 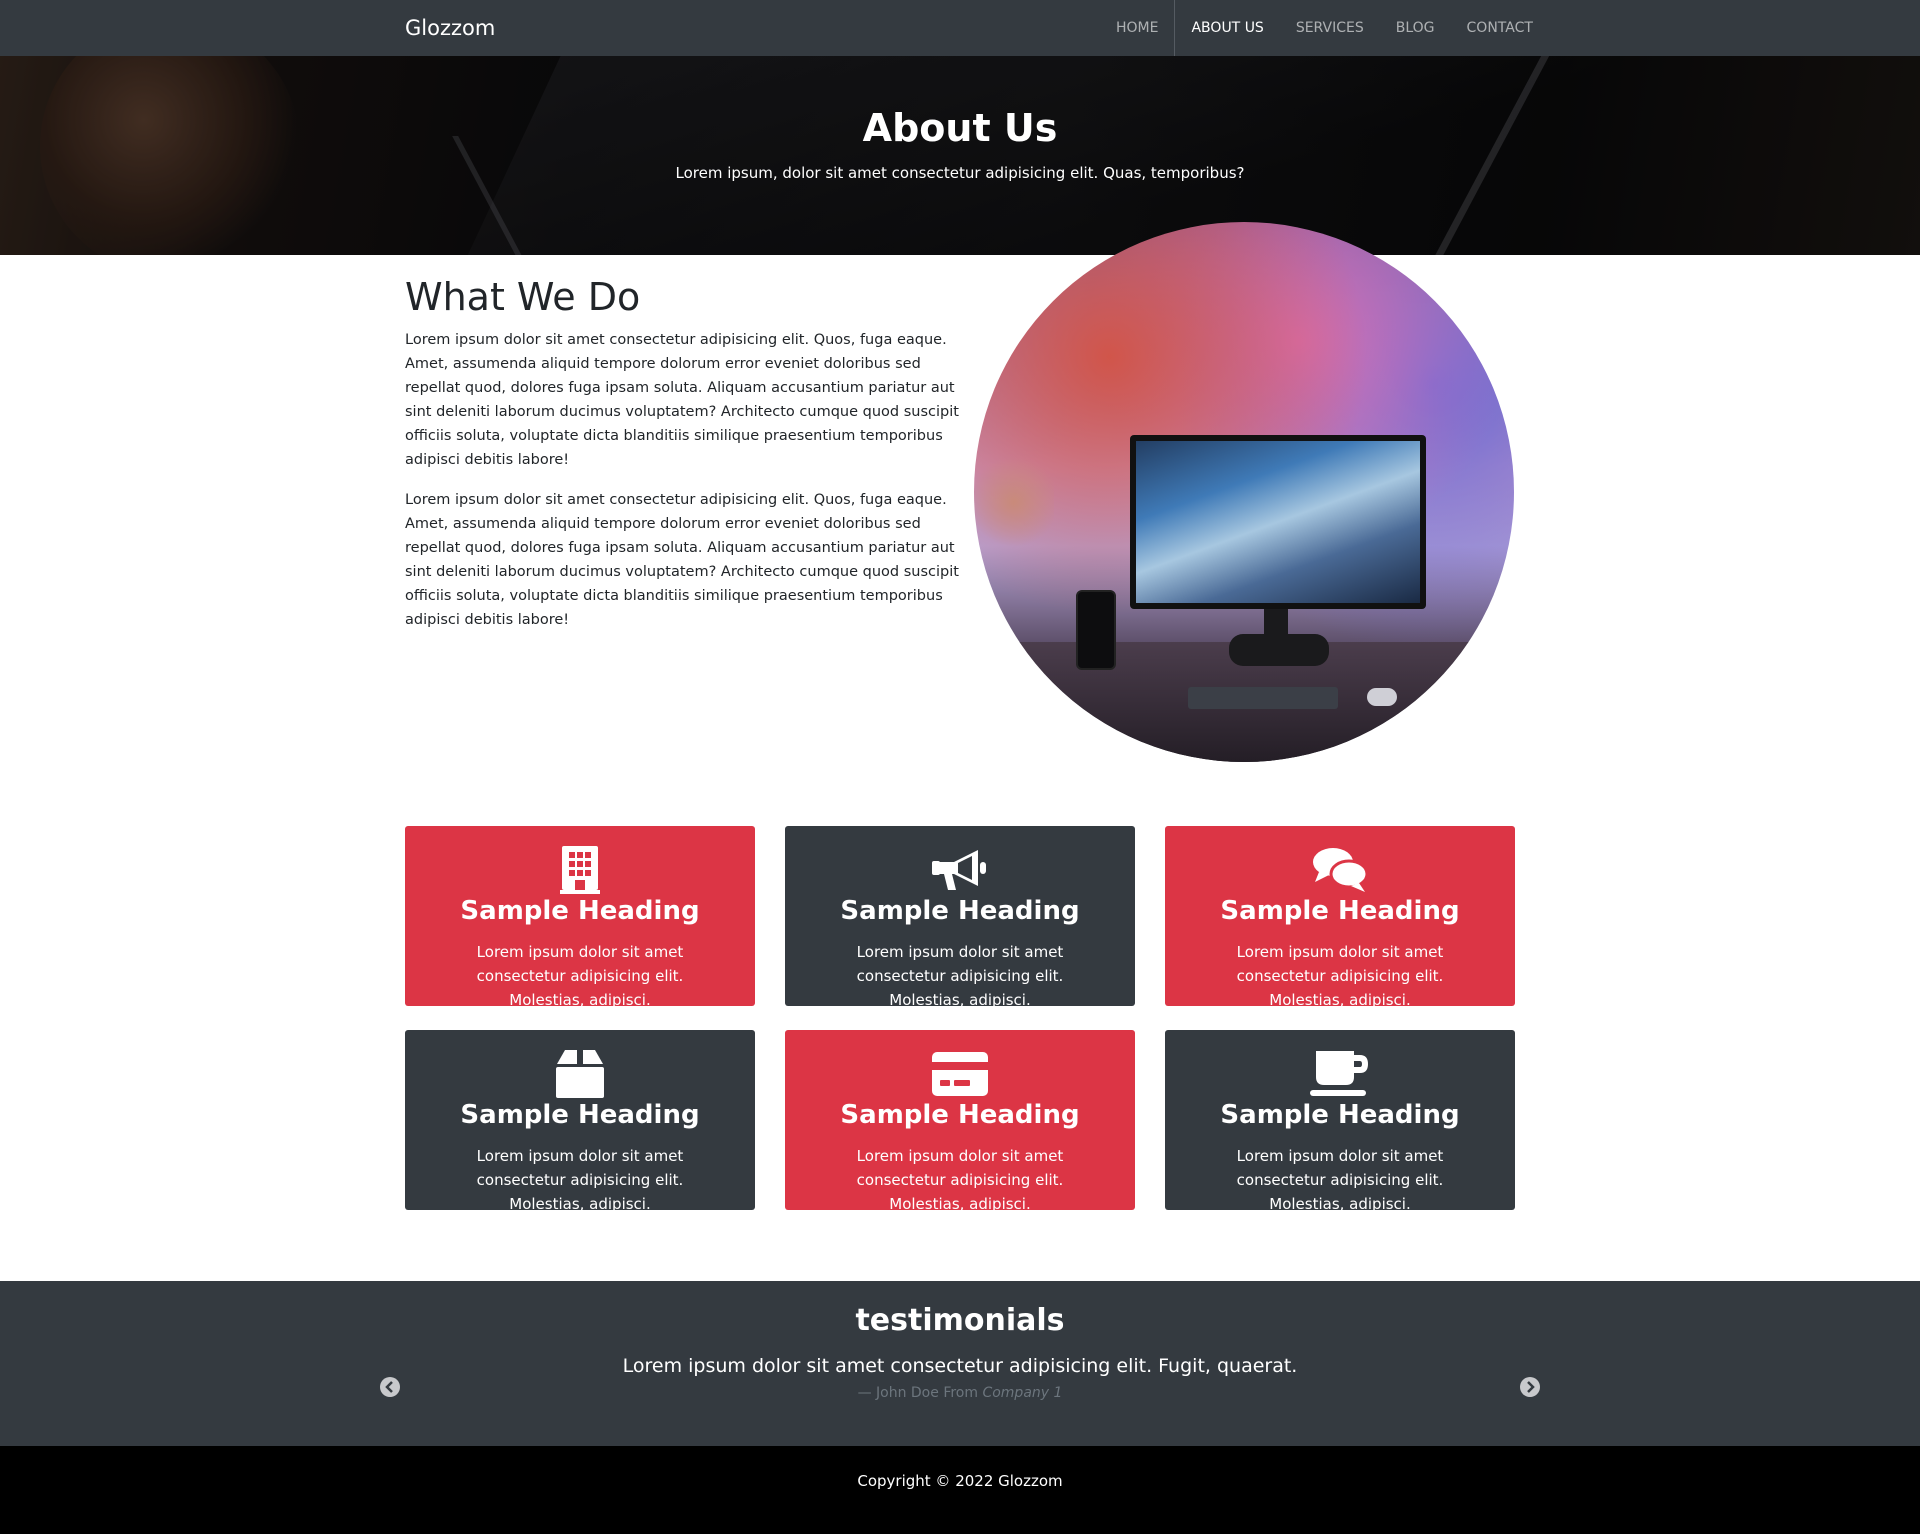 I want to click on testimonial-company: Company 1, so click(x=1022, y=1393).